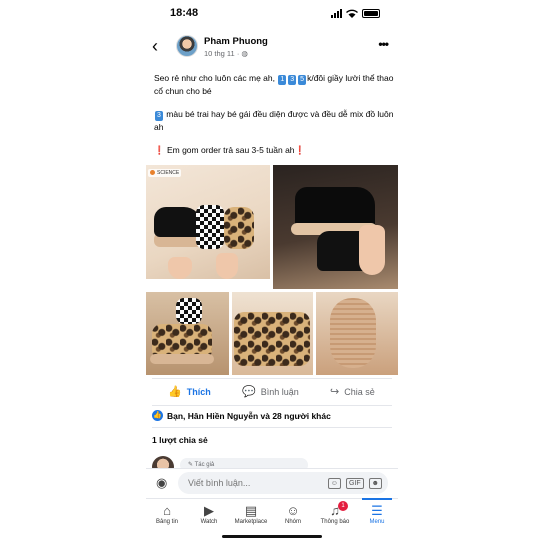 The height and width of the screenshot is (543, 543). I want to click on tab-news-feed: ⌂ Bảng tin, so click(167, 514).